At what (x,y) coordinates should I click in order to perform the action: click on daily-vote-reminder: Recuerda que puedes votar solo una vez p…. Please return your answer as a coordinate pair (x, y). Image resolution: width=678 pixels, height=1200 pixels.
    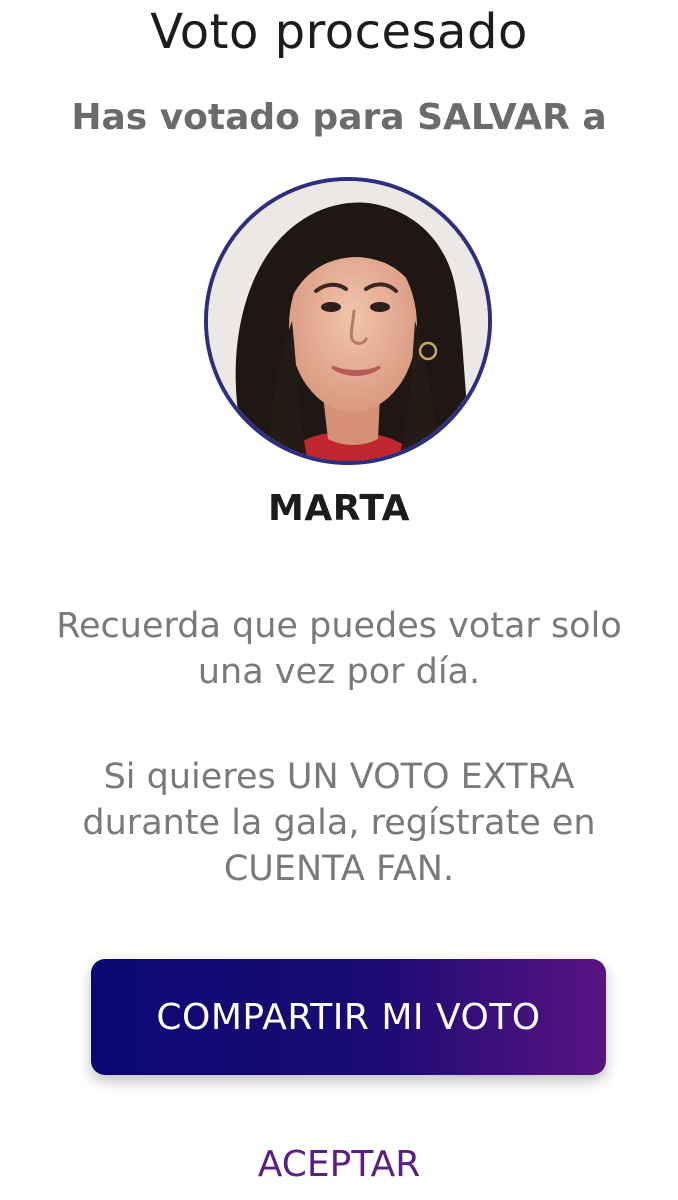
    Looking at the image, I should click on (339, 649).